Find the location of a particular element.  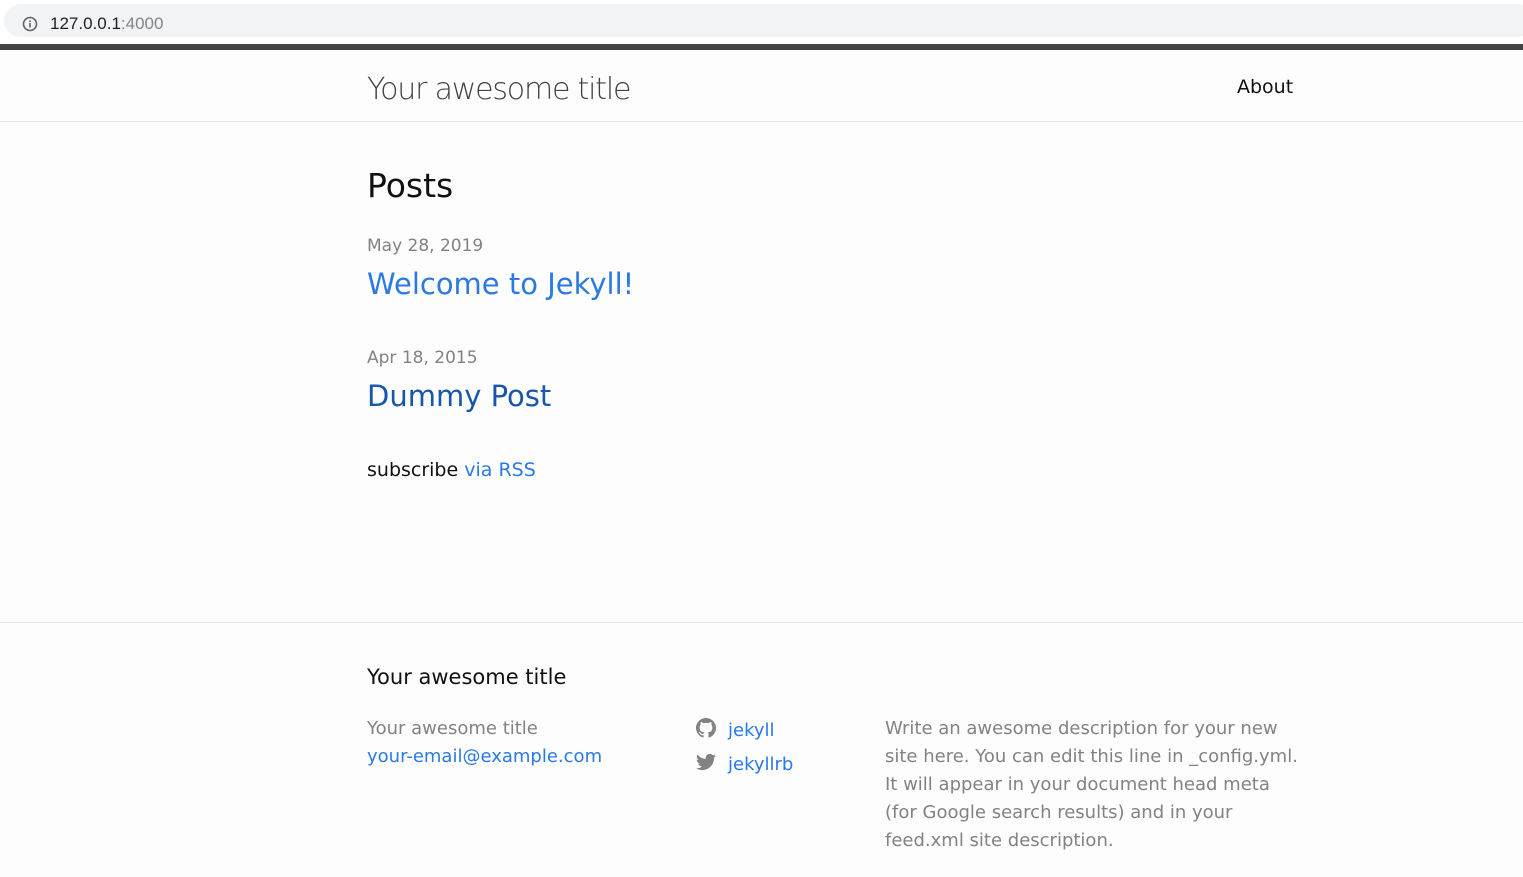

page-heading: Posts is located at coordinates (410, 185).